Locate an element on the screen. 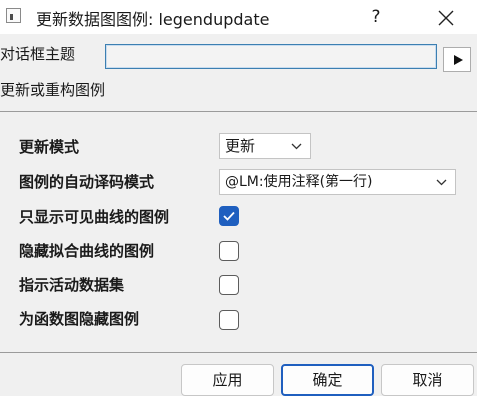  update-mode-label: 更新模式 is located at coordinates (49, 147).